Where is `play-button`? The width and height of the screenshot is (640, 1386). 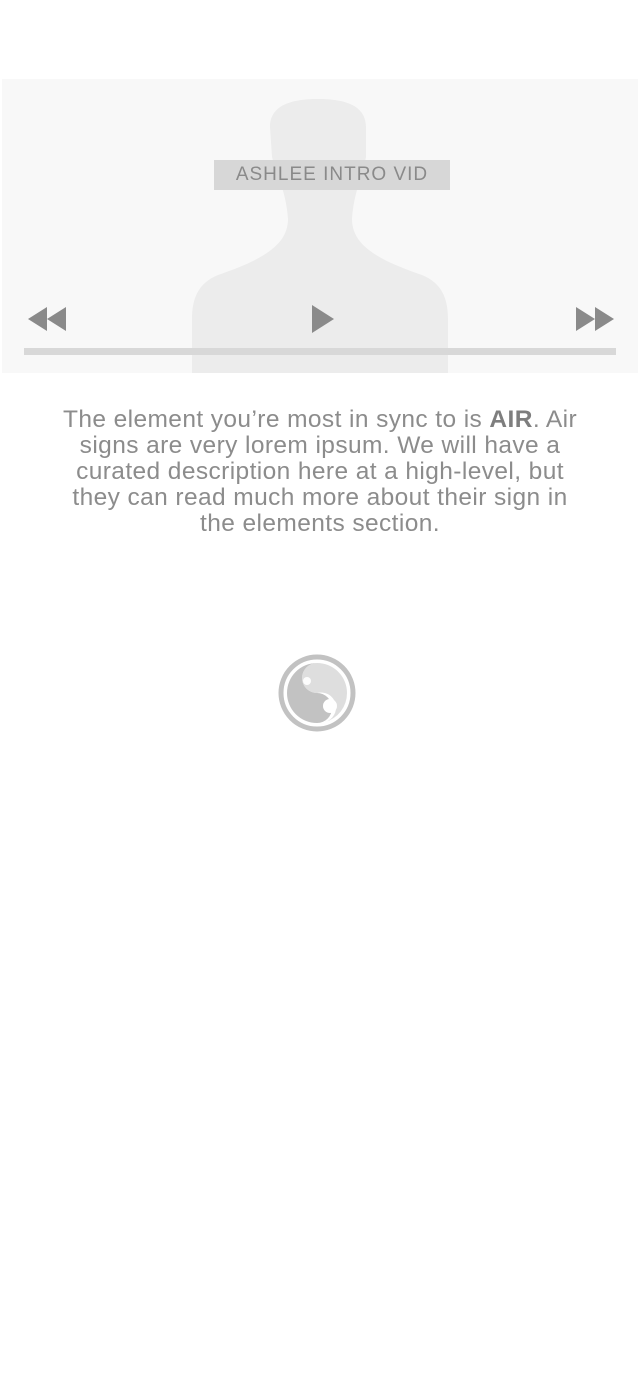
play-button is located at coordinates (322, 319).